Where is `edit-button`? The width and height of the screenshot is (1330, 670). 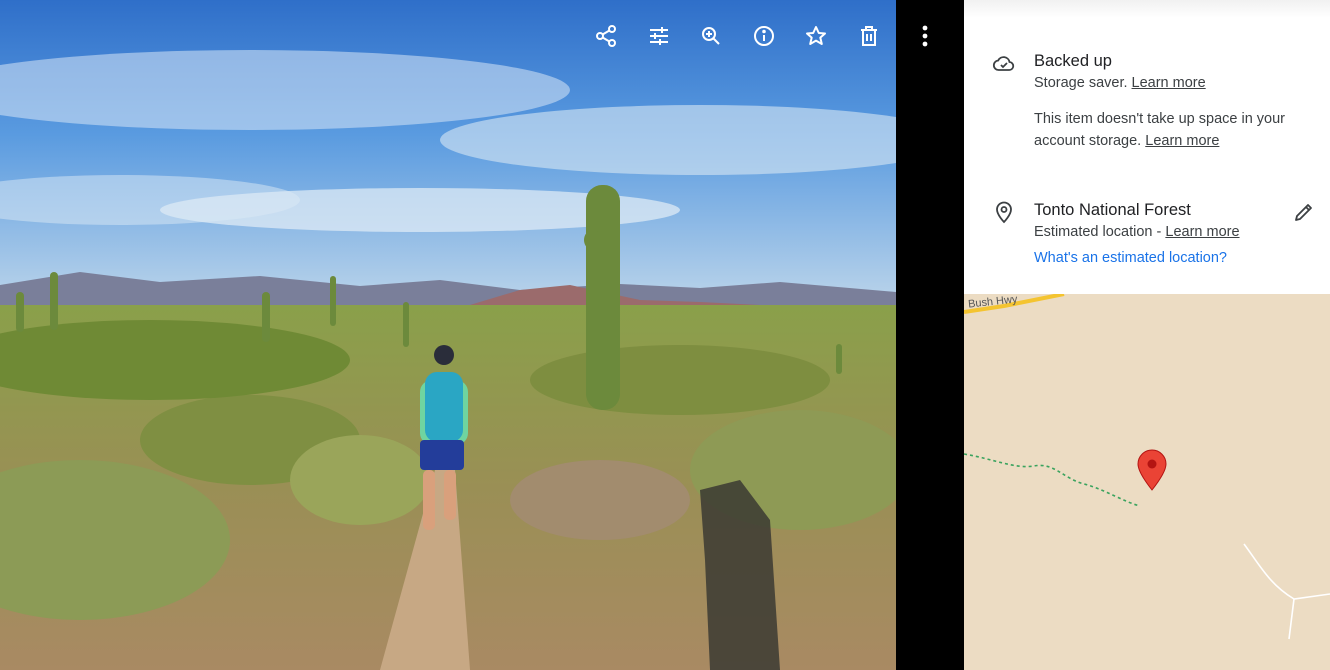
edit-button is located at coordinates (659, 36).